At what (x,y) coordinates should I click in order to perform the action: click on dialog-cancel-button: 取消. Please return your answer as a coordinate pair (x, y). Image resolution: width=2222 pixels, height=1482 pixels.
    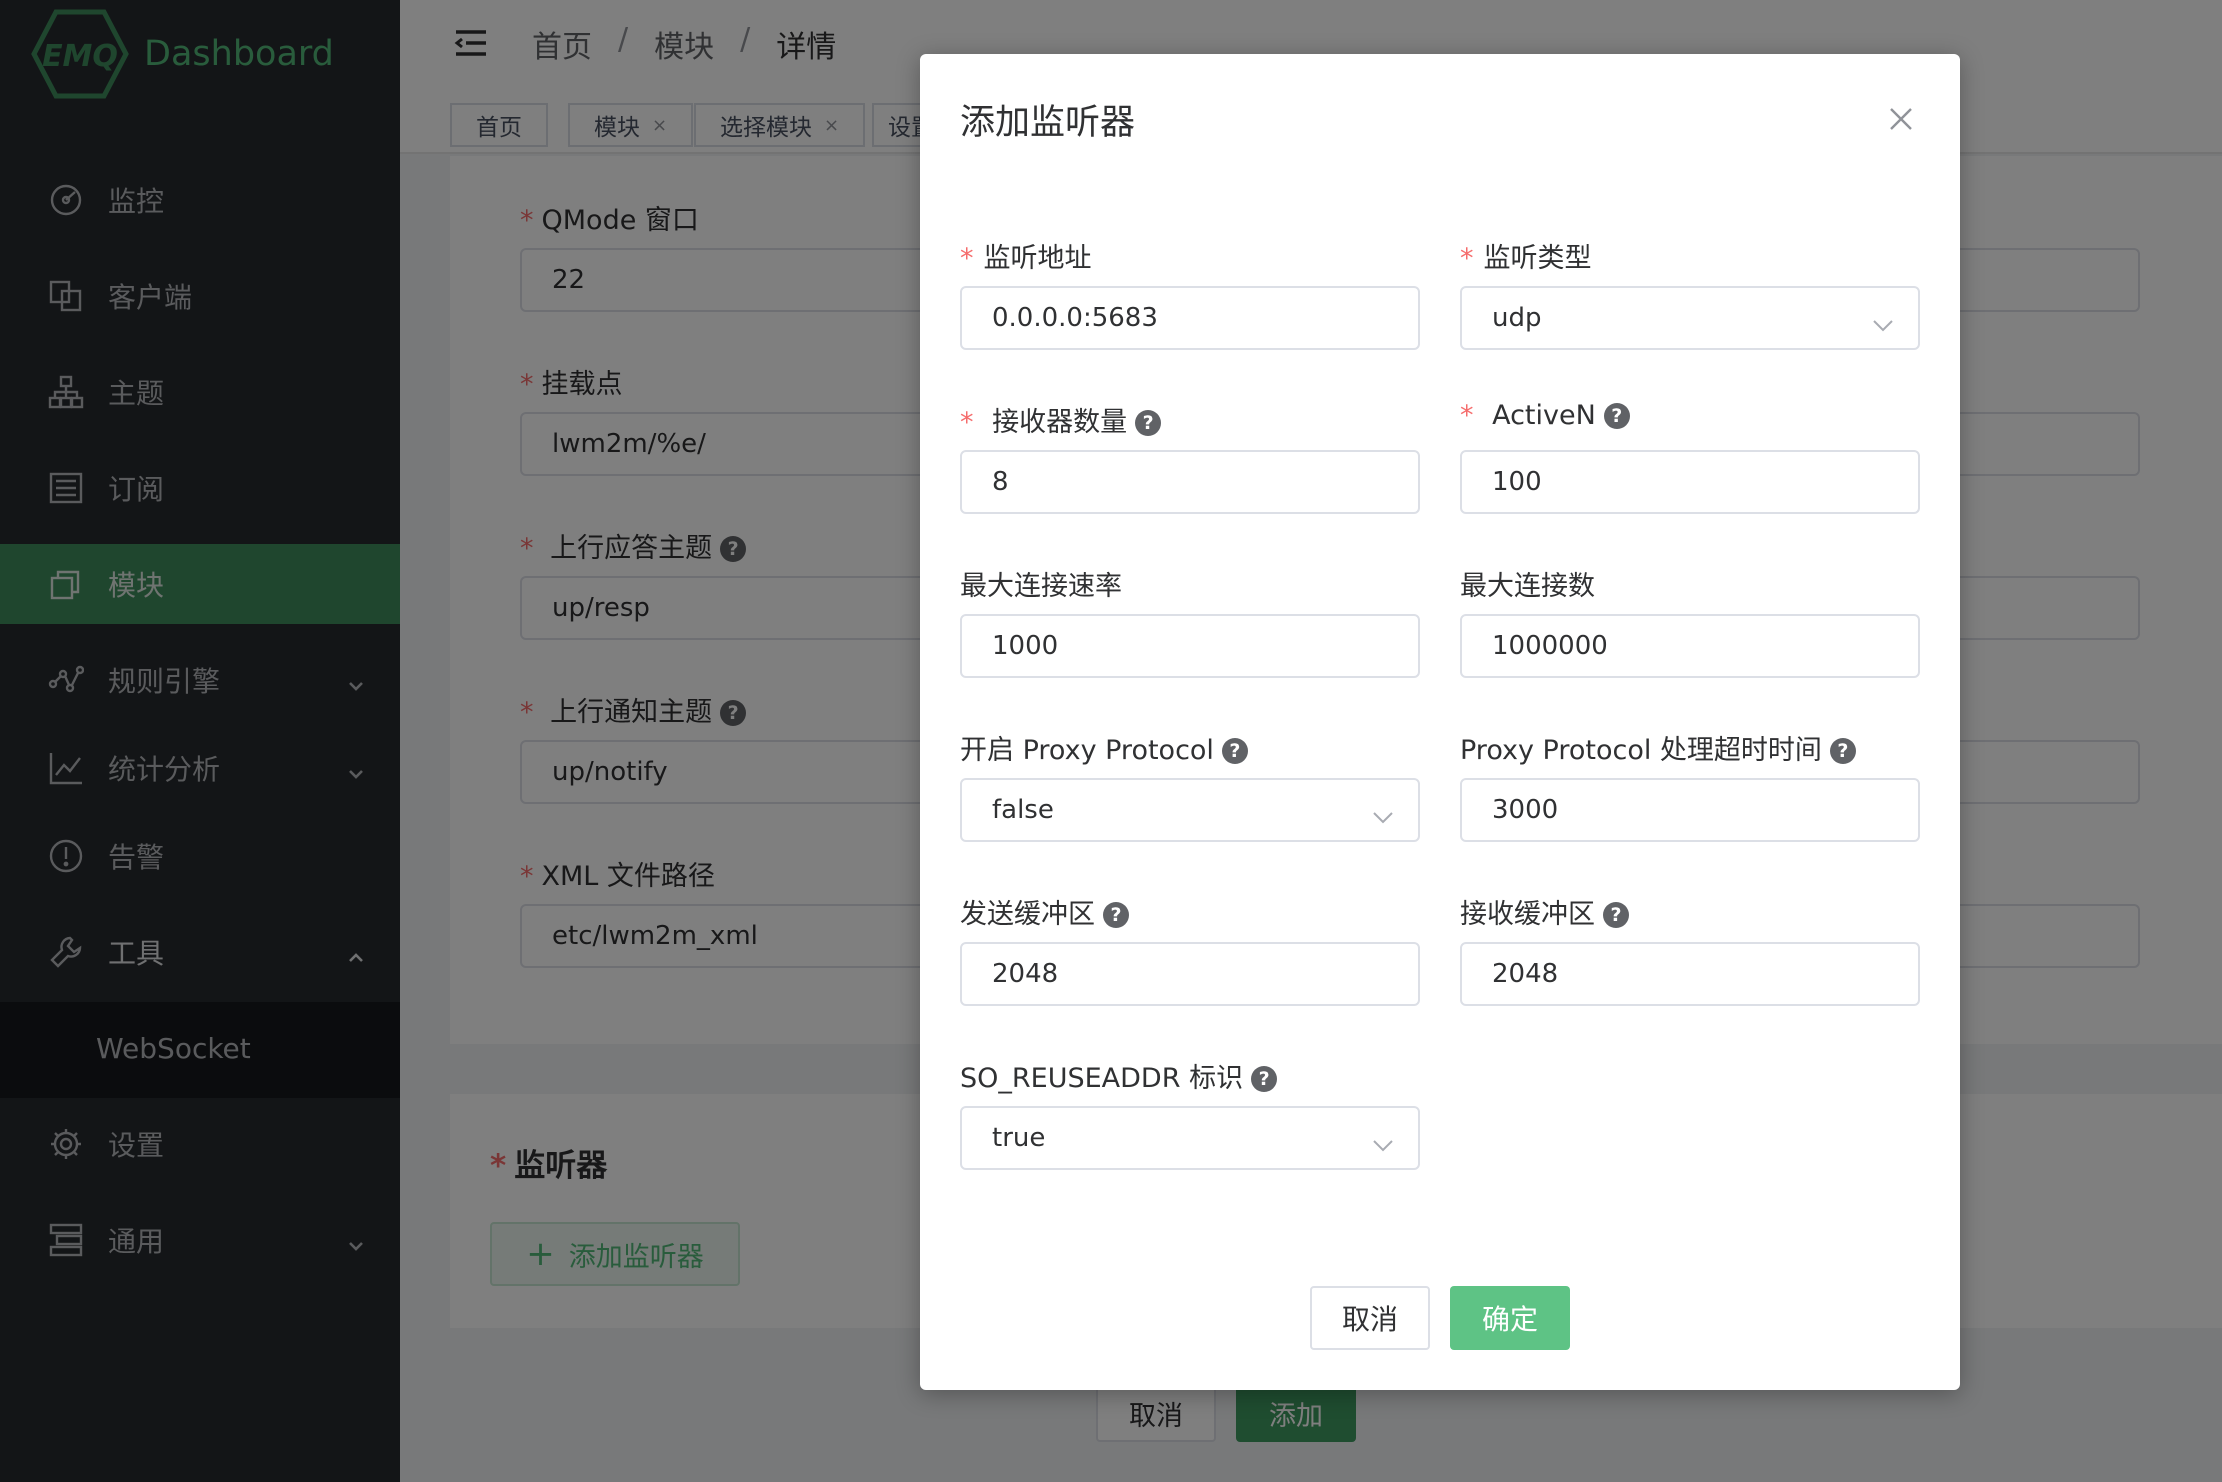
    Looking at the image, I should click on (1370, 1318).